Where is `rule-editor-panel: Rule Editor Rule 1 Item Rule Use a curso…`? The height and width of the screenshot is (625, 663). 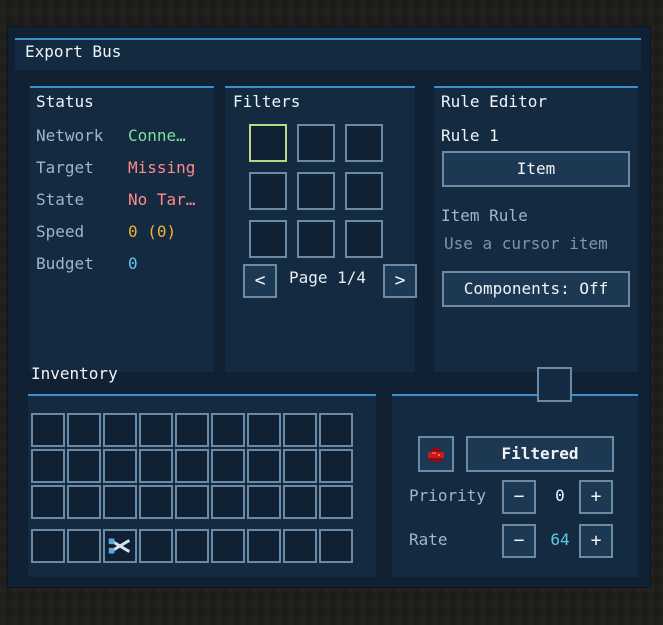 rule-editor-panel: Rule Editor Rule 1 Item Rule Use a curso… is located at coordinates (536, 229).